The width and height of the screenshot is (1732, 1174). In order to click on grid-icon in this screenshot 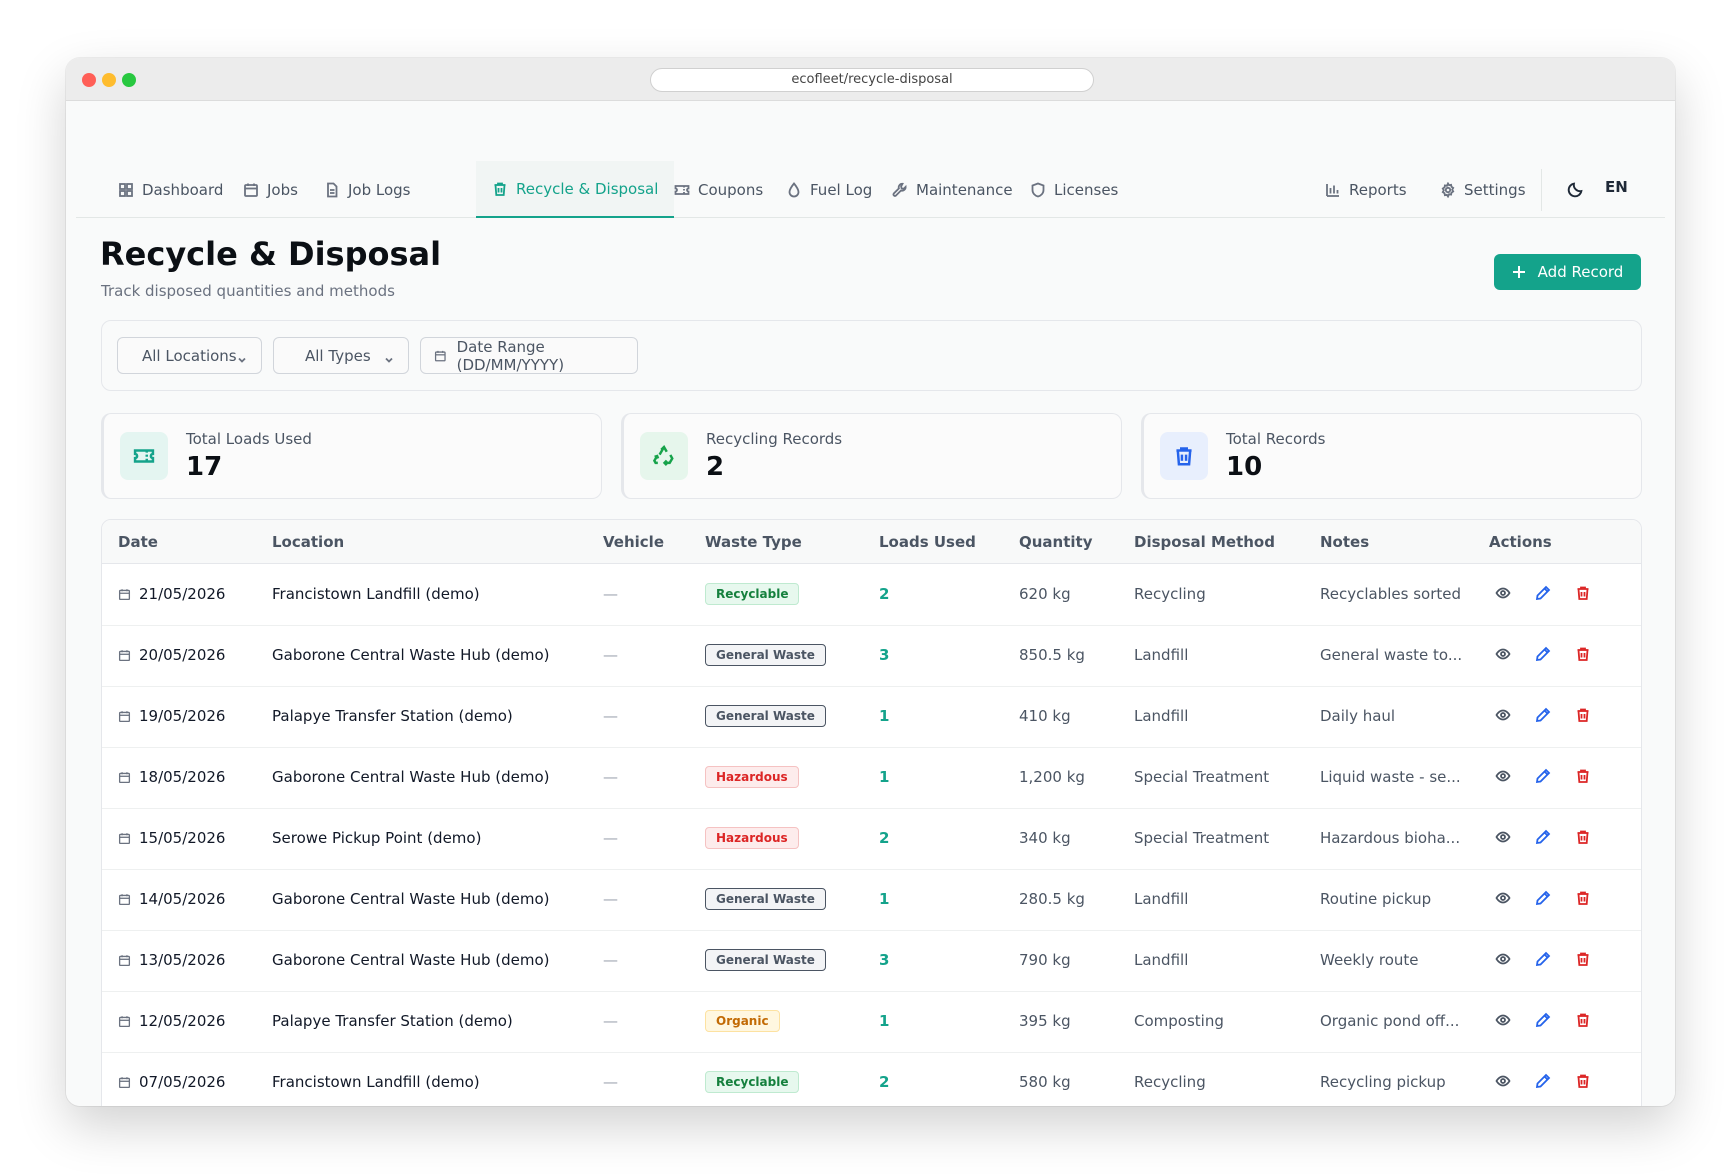, I will do `click(126, 189)`.